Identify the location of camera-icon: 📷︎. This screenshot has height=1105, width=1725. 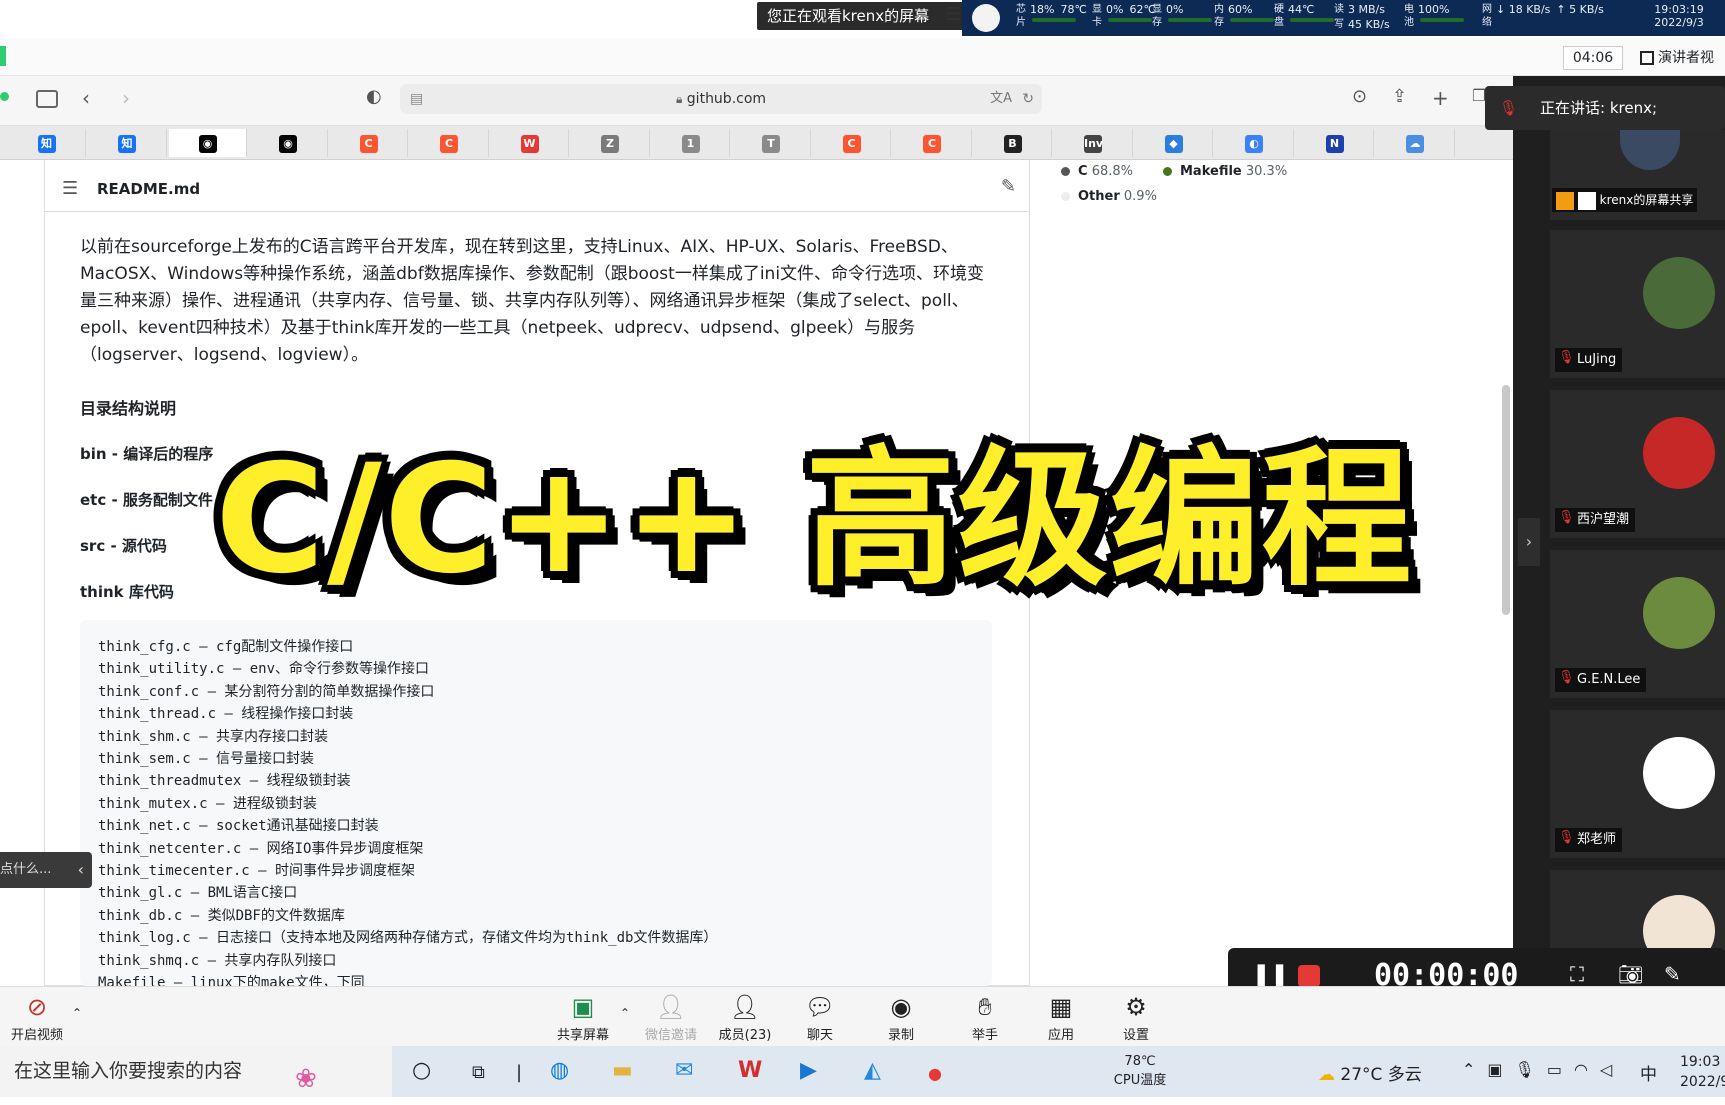
(1630, 974).